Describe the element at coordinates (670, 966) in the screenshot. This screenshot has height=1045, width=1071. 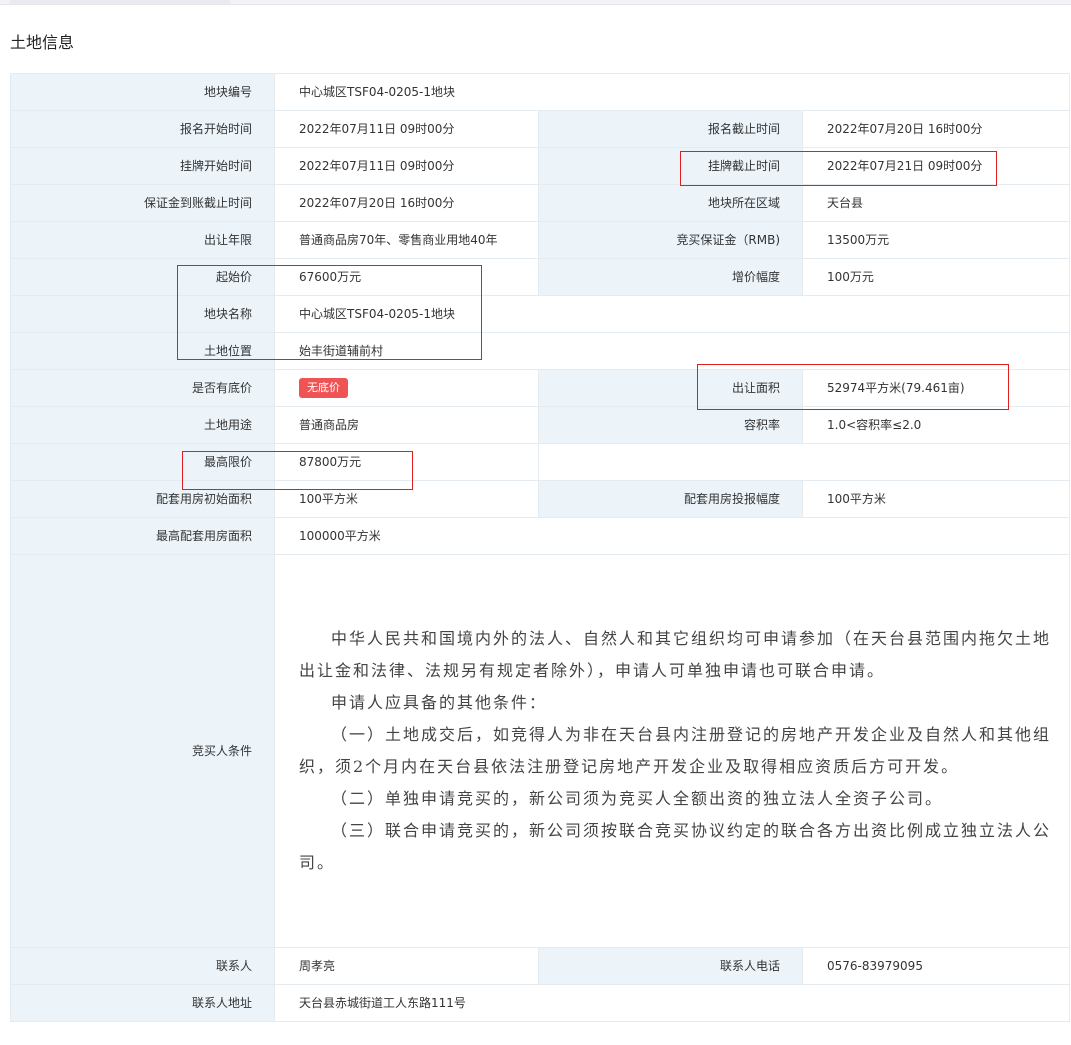
I see `field-label: 联系人电话` at that location.